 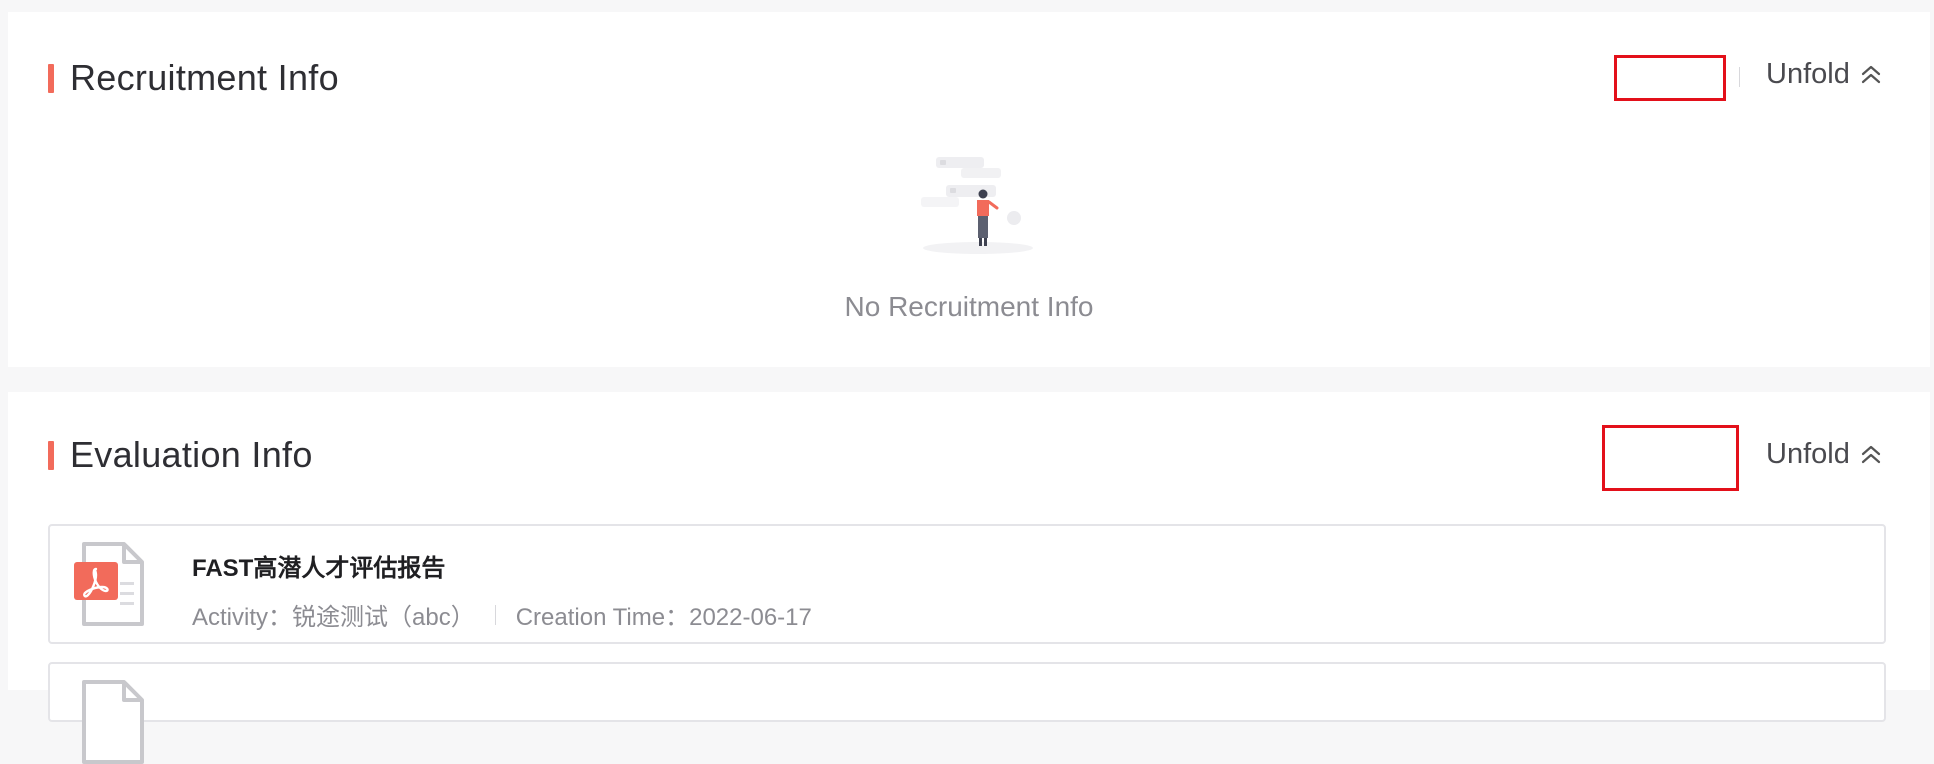 I want to click on evaluation-title: Evaluation Info, so click(x=191, y=454).